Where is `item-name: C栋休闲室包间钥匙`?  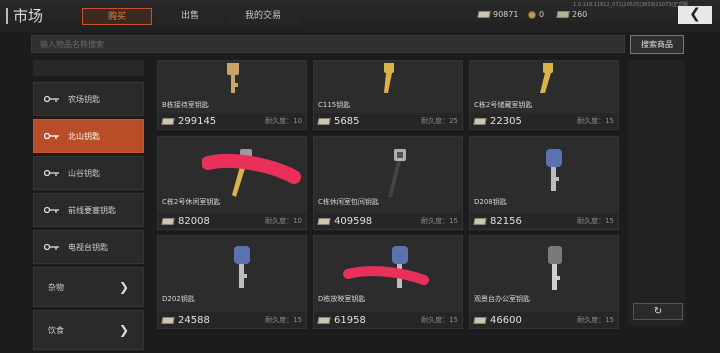
item-name: C栋休闲室包间钥匙 is located at coordinates (348, 202).